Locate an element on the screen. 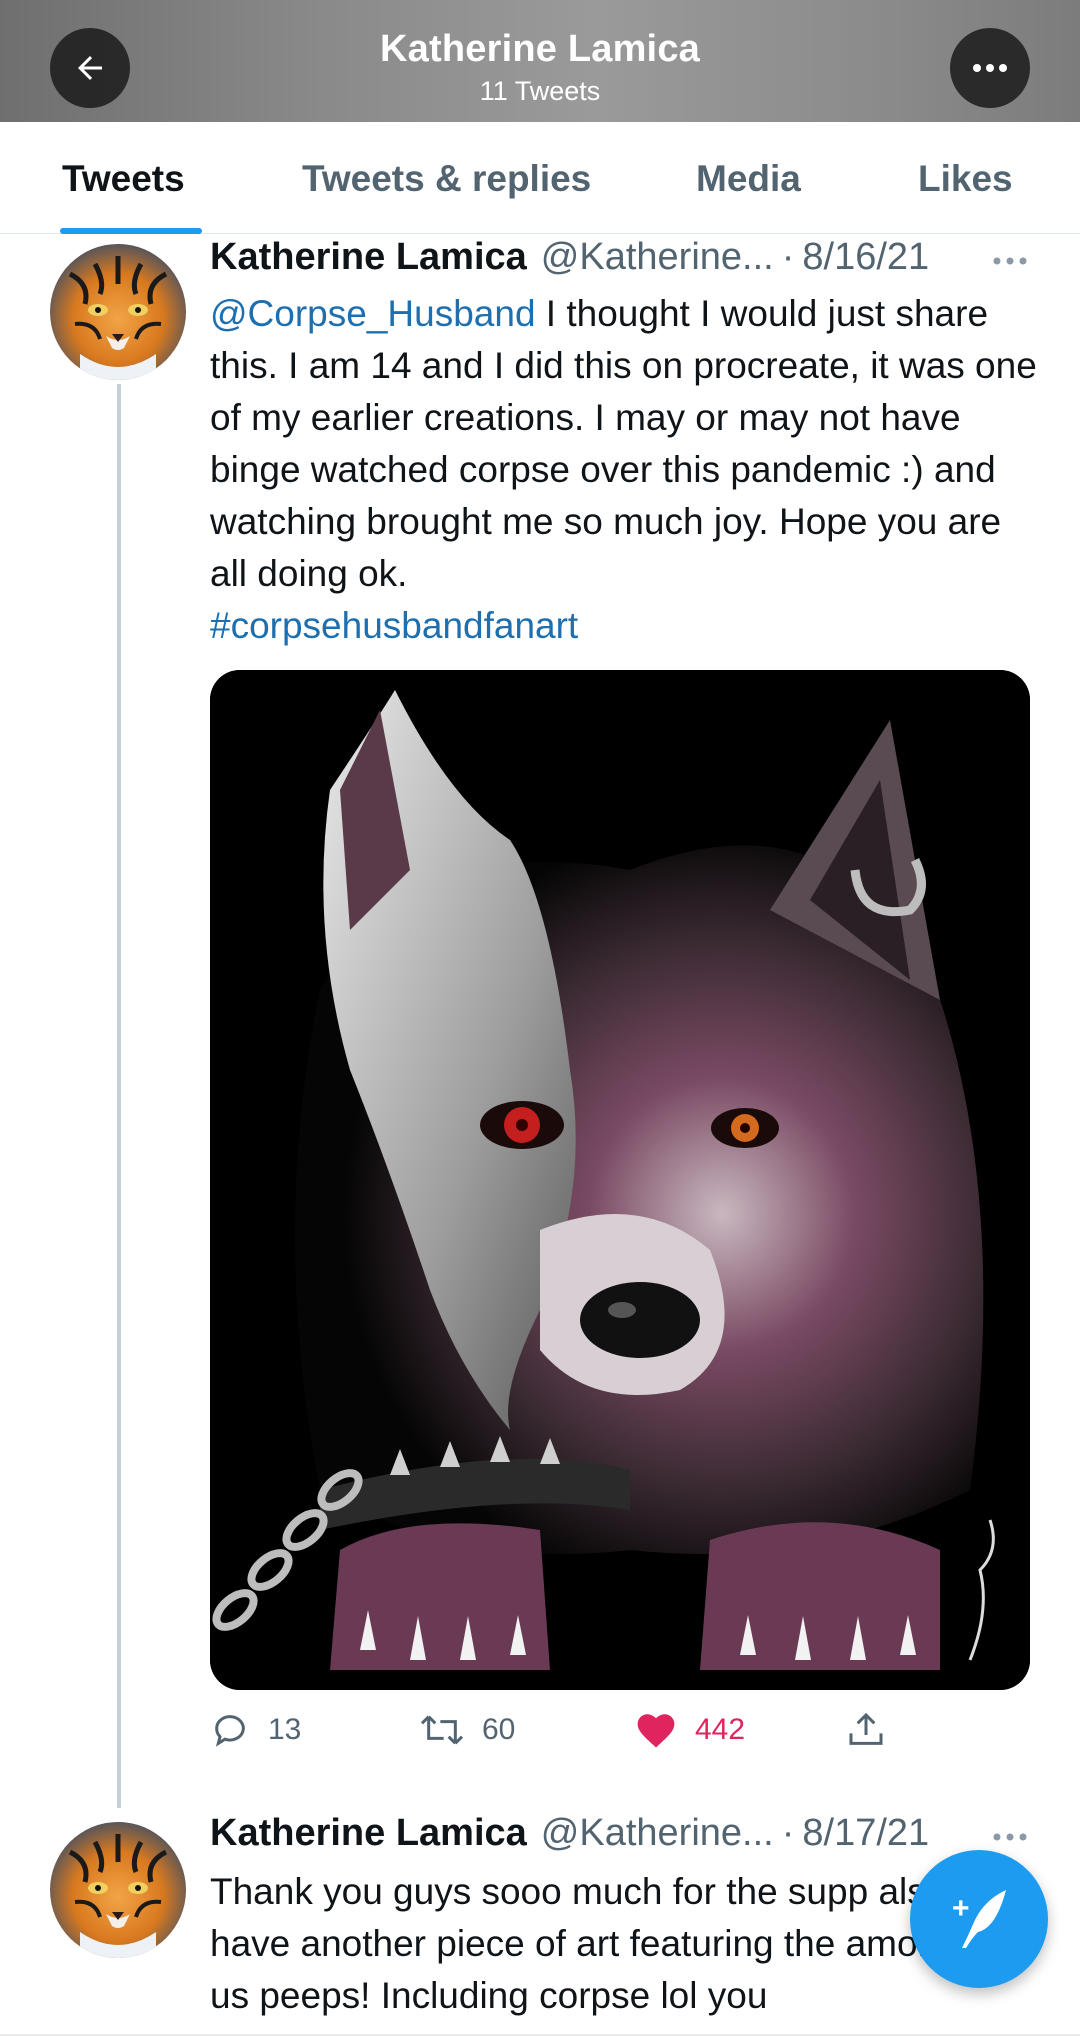 This screenshot has height=2036, width=1080. more-options-button is located at coordinates (990, 68).